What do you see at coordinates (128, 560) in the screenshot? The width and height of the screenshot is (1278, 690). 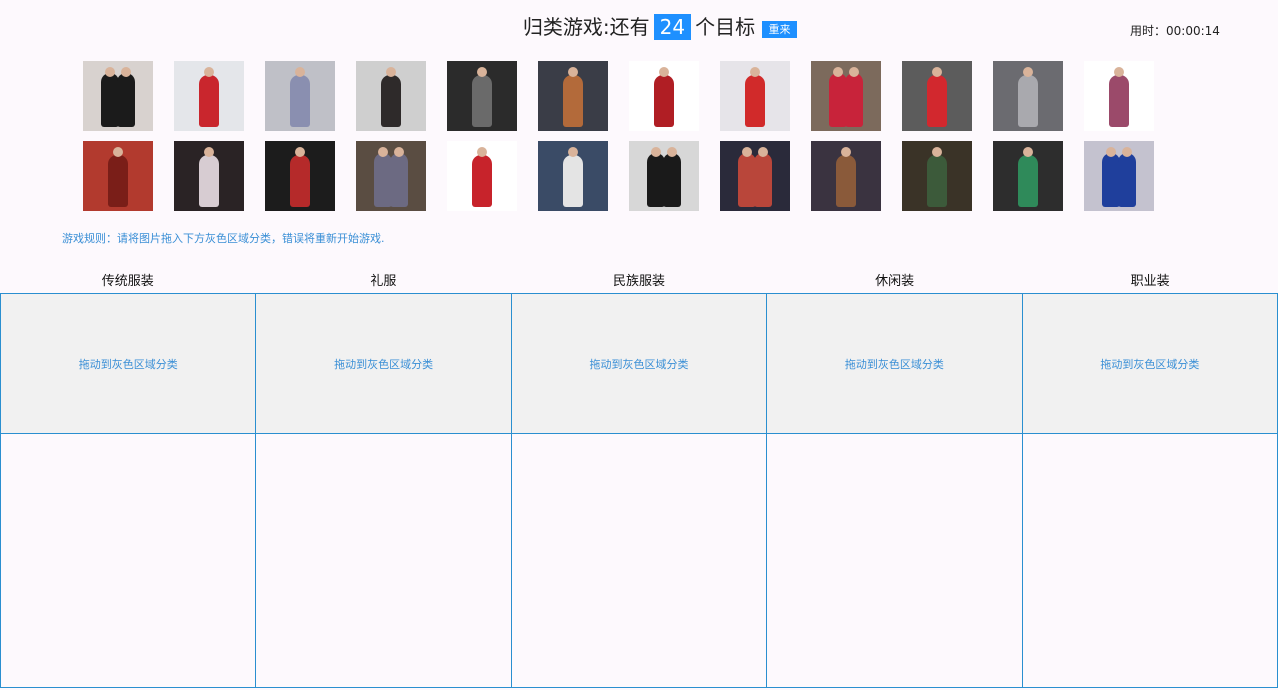 I see `sorted-area-traditional` at bounding box center [128, 560].